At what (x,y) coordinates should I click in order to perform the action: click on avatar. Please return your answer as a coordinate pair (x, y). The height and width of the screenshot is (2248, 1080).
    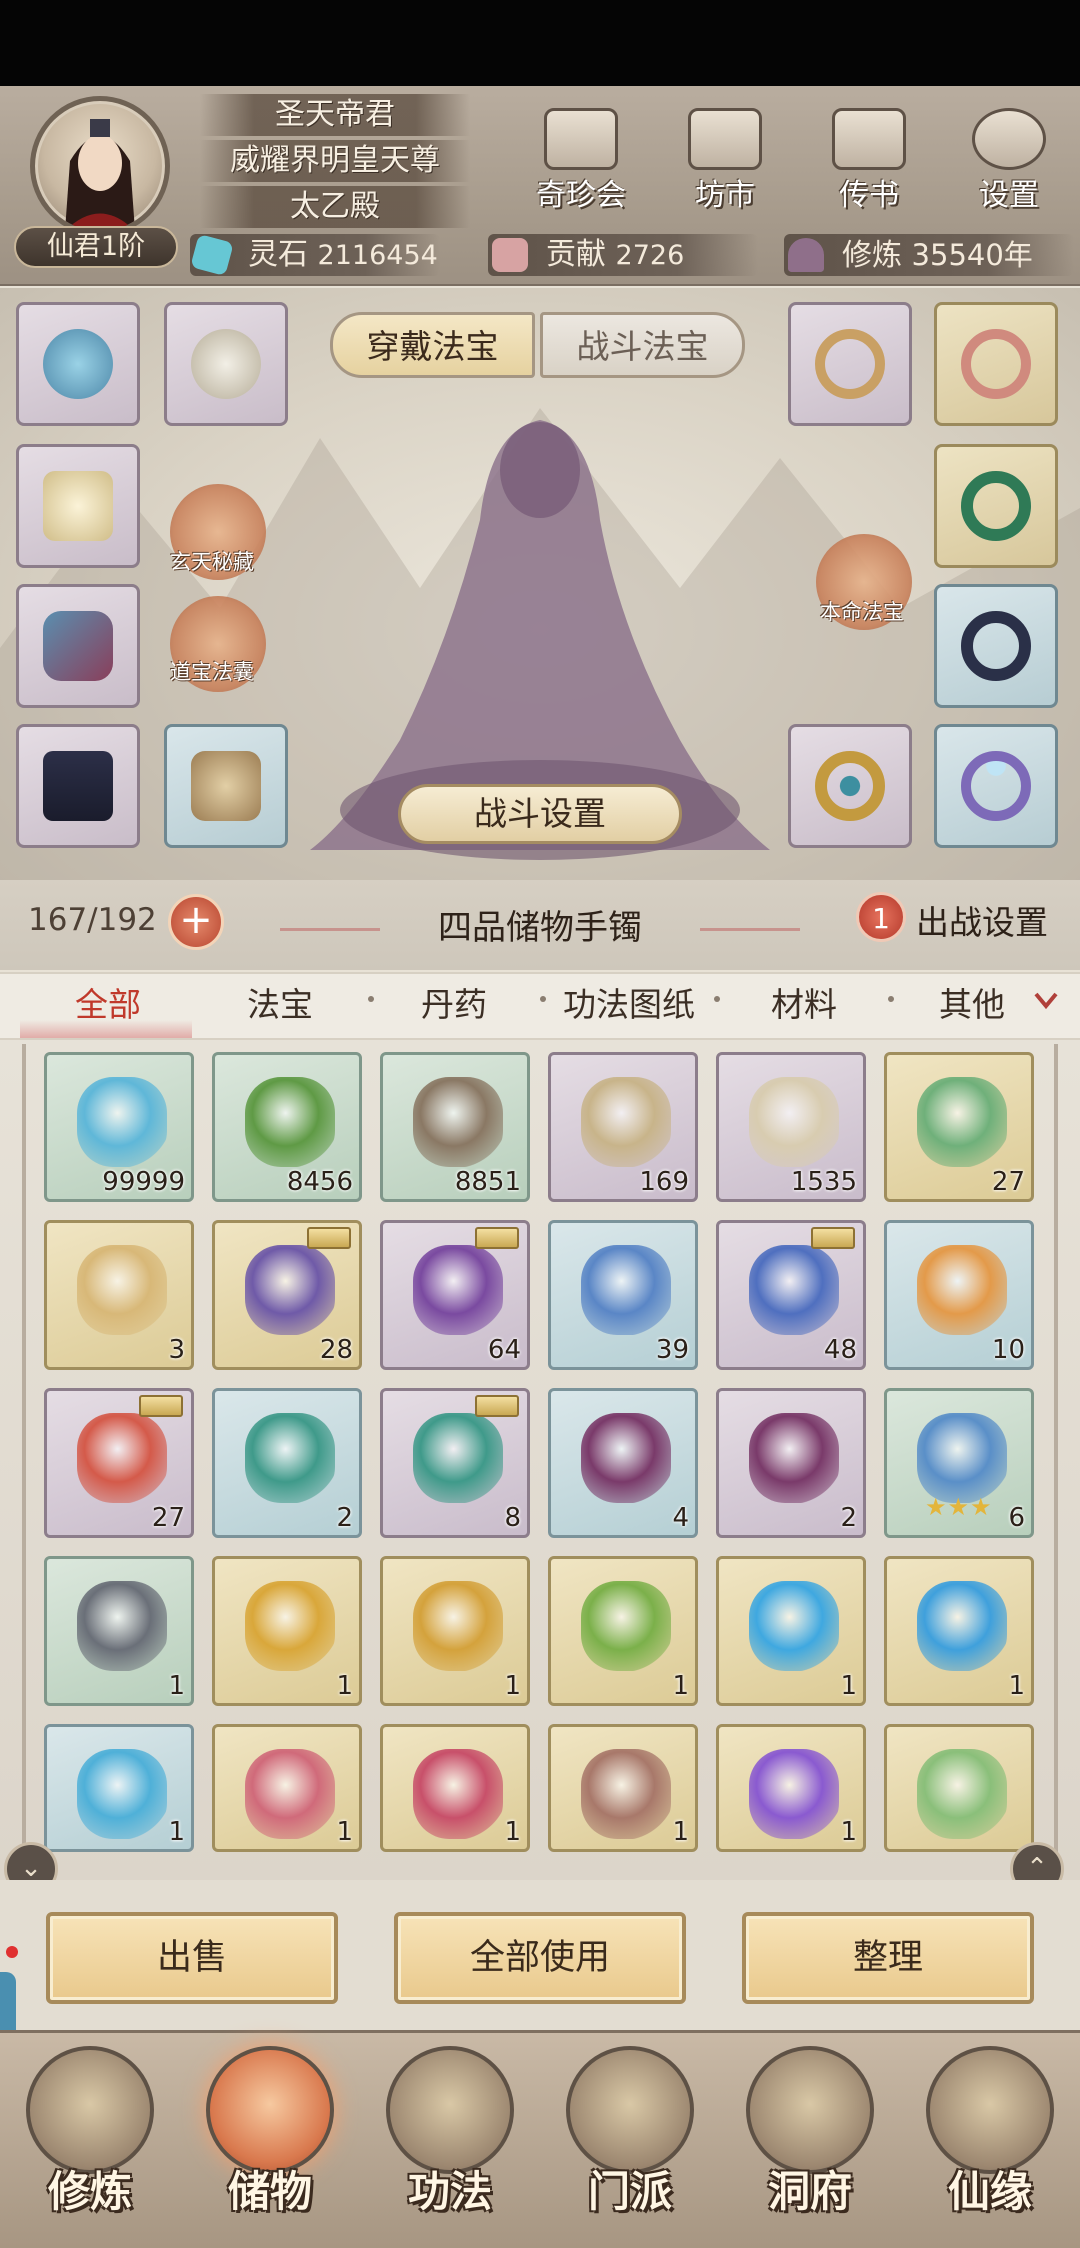
    Looking at the image, I should click on (100, 166).